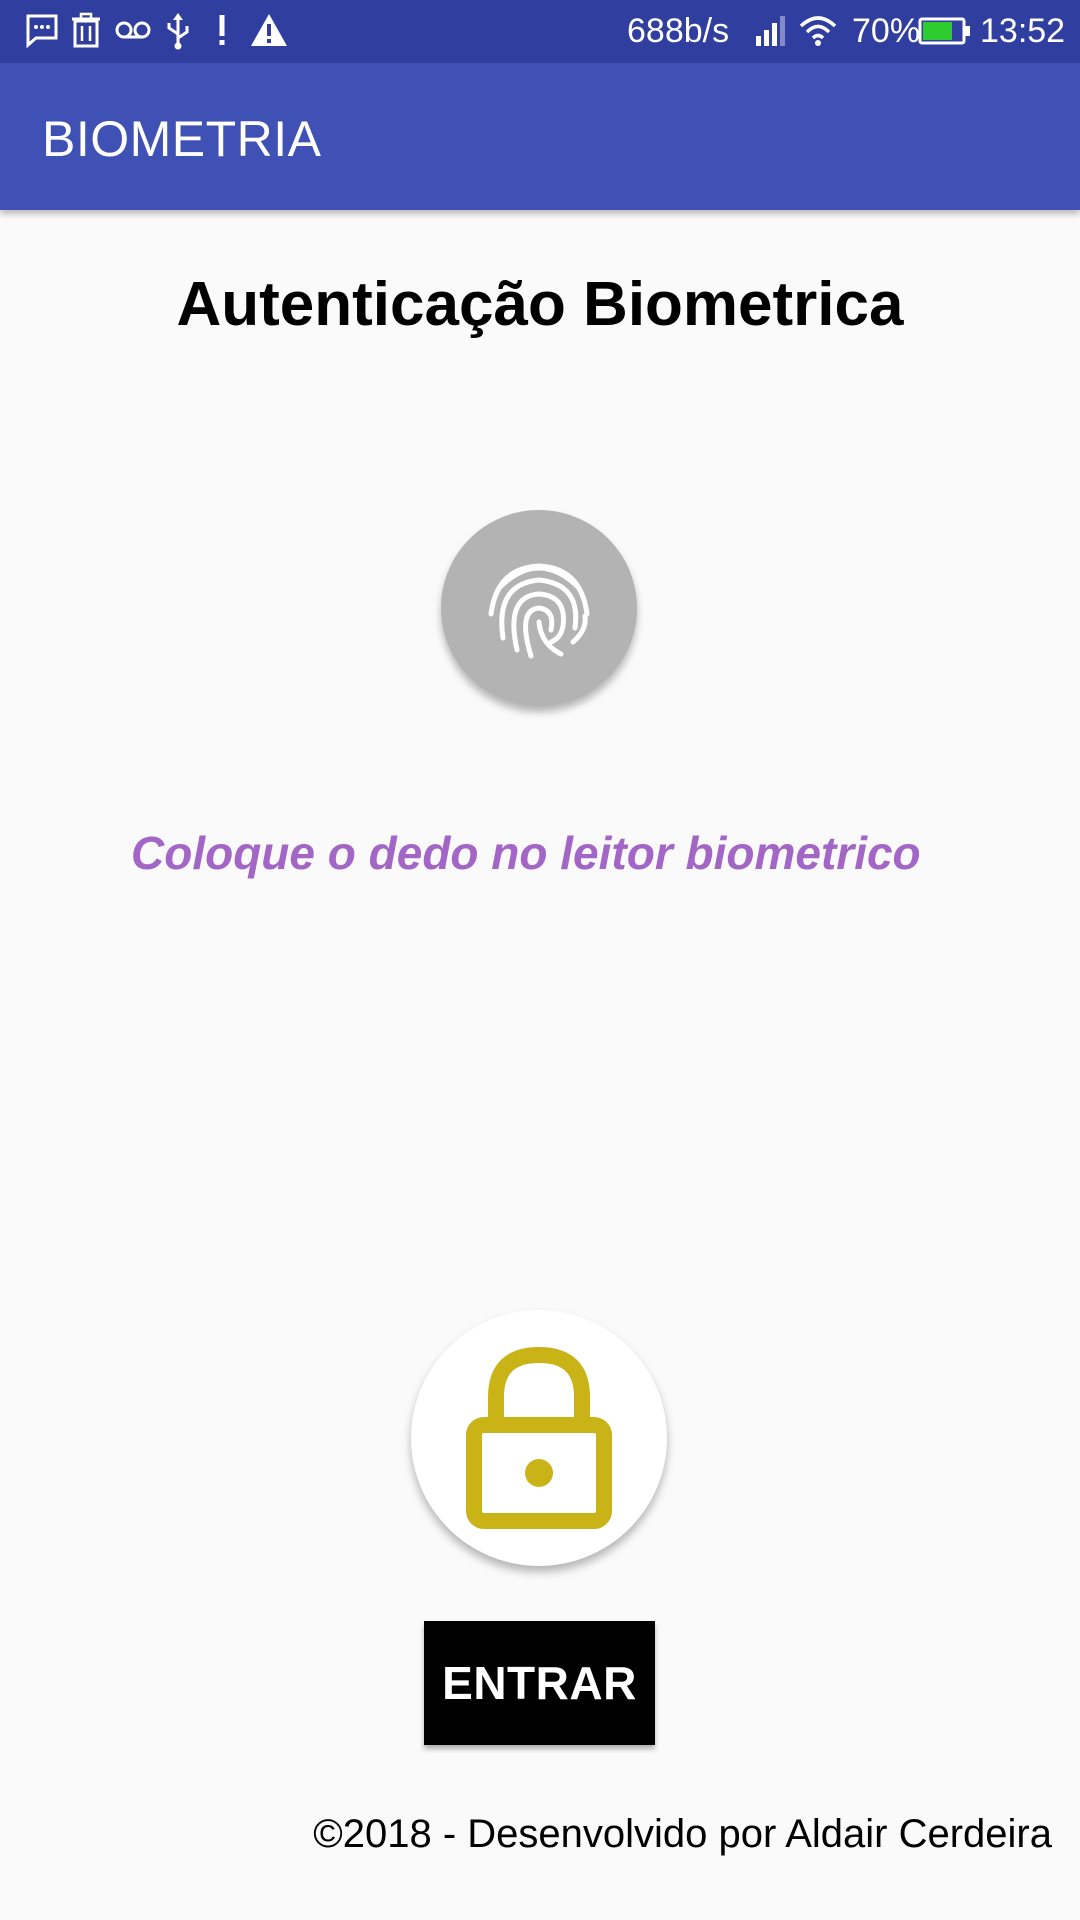 The height and width of the screenshot is (1920, 1080). What do you see at coordinates (886, 31) in the screenshot?
I see `battery-percent: 70%` at bounding box center [886, 31].